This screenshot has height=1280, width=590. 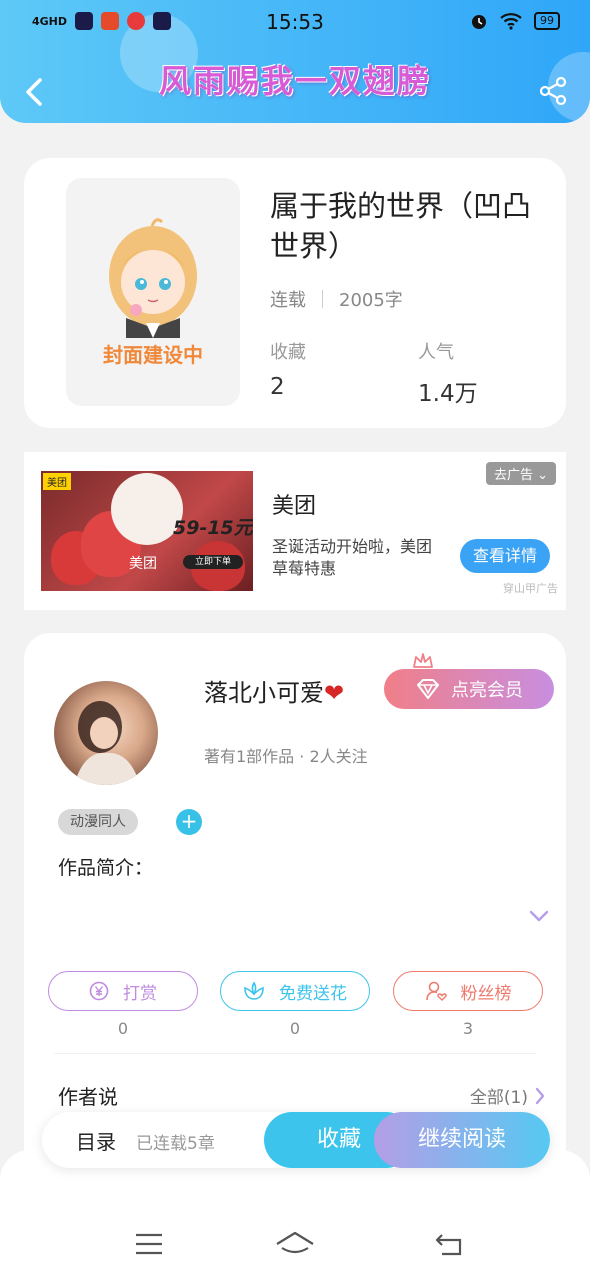 What do you see at coordinates (462, 1140) in the screenshot?
I see `continue-reading-button: 继续阅读` at bounding box center [462, 1140].